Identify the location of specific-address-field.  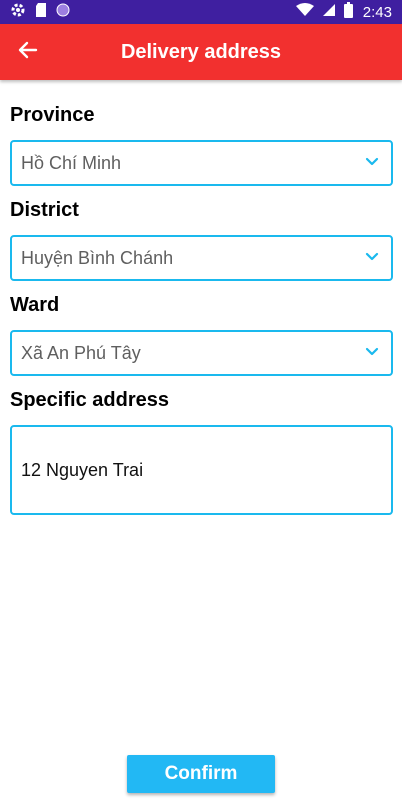
(201, 470).